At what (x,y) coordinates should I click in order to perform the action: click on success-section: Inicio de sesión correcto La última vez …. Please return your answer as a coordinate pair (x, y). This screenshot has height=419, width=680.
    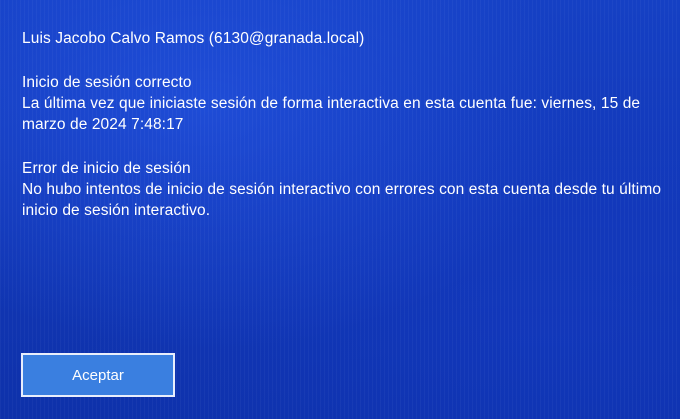
    Looking at the image, I should click on (342, 103).